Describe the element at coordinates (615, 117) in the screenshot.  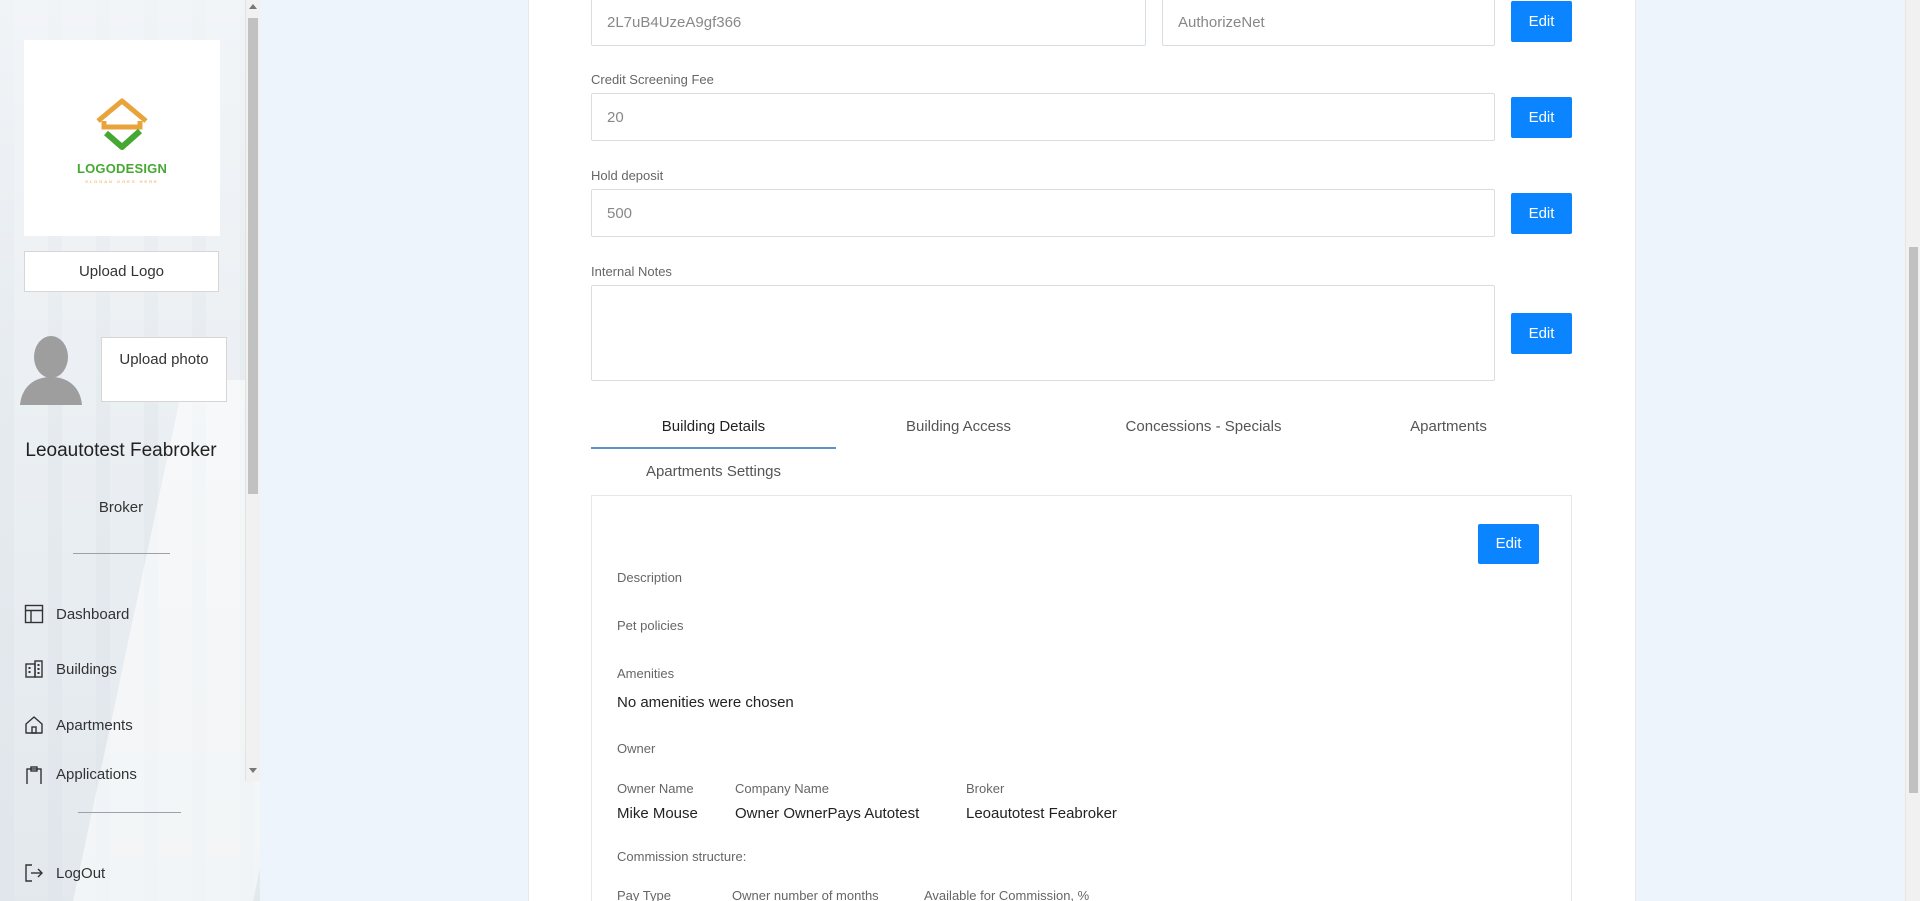
I see `credit-fee-value: 20` at that location.